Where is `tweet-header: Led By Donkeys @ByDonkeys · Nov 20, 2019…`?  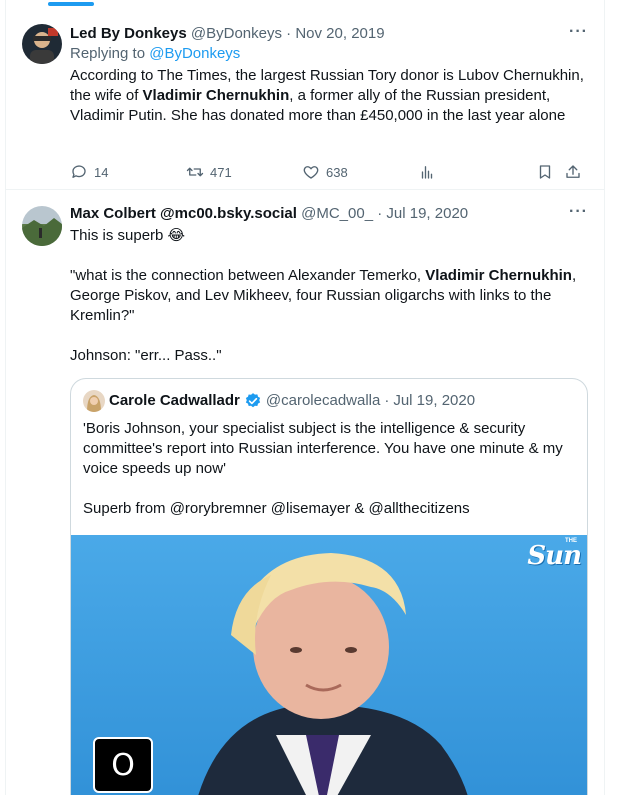
tweet-header: Led By Donkeys @ByDonkeys · Nov 20, 2019… is located at coordinates (329, 34).